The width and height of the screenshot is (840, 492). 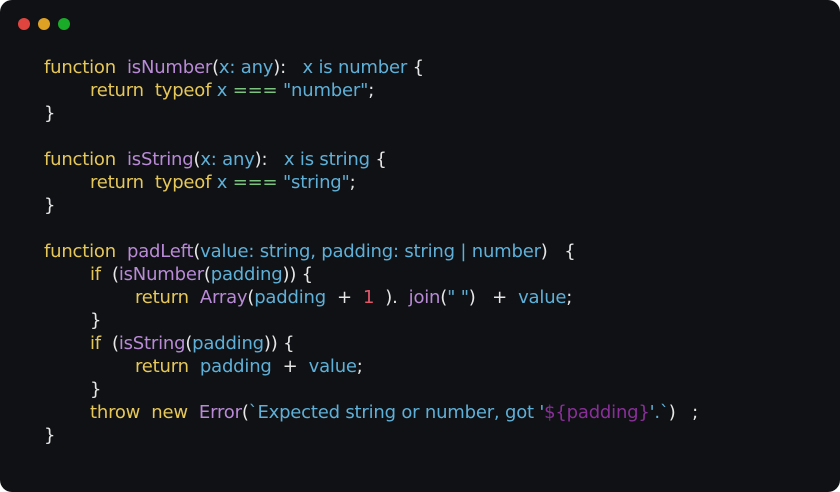 I want to click on code-token: "string", so click(x=316, y=182).